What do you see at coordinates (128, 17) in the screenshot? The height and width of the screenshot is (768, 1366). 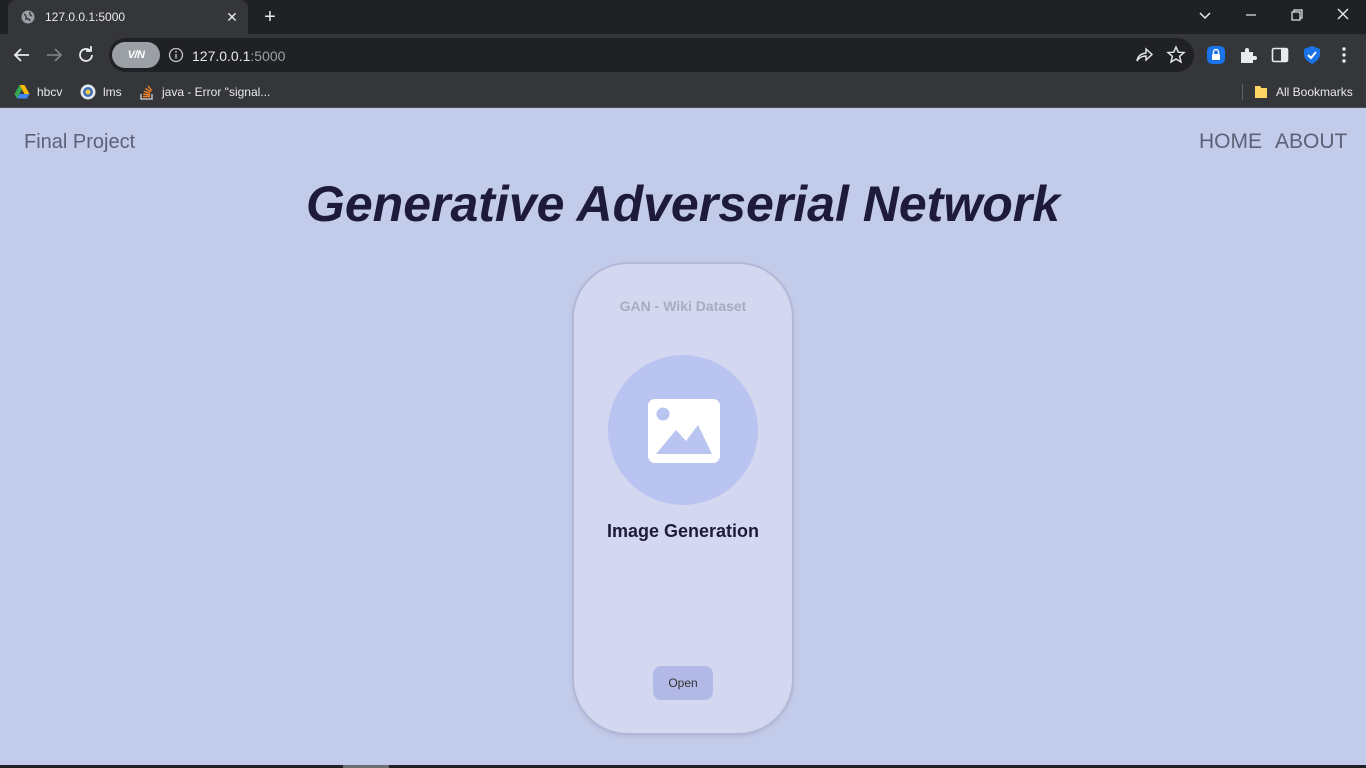 I see `browser-tab: 127.0.0.1:5000 ✕` at bounding box center [128, 17].